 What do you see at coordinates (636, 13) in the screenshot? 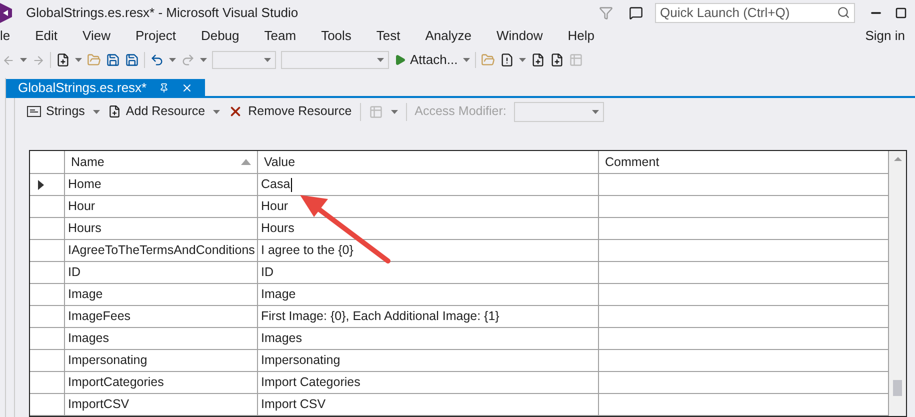
I see `feedback-icon` at bounding box center [636, 13].